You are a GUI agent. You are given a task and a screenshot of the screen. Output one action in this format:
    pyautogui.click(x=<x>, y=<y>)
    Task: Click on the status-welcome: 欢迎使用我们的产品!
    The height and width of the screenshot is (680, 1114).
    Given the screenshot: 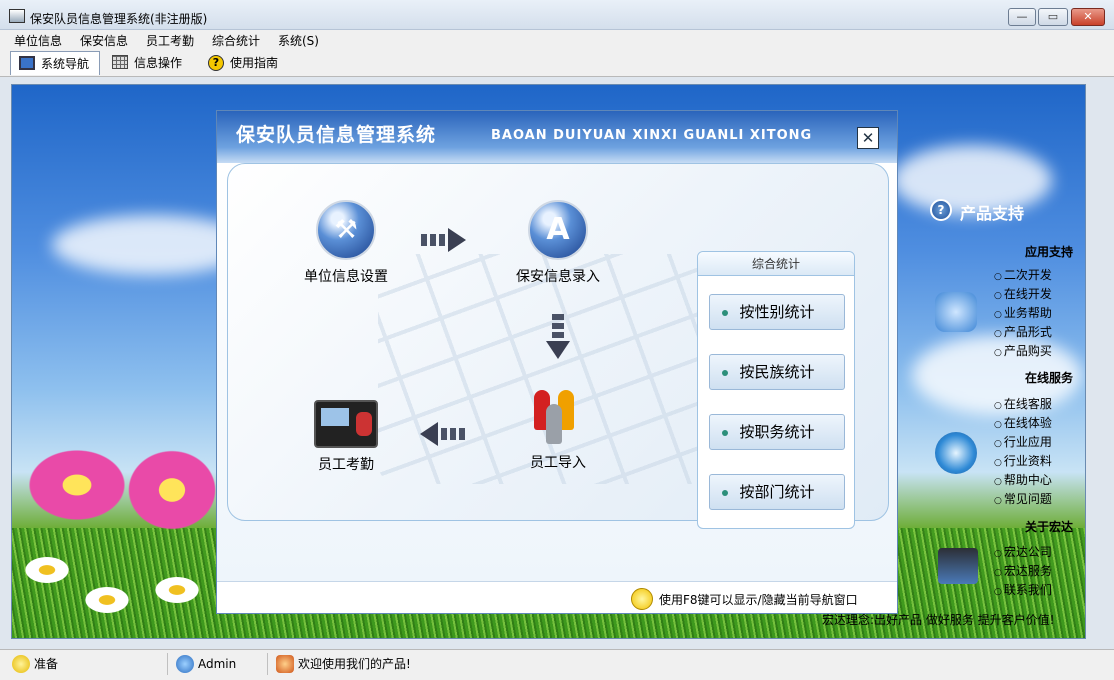 What is the action you would take?
    pyautogui.click(x=422, y=664)
    